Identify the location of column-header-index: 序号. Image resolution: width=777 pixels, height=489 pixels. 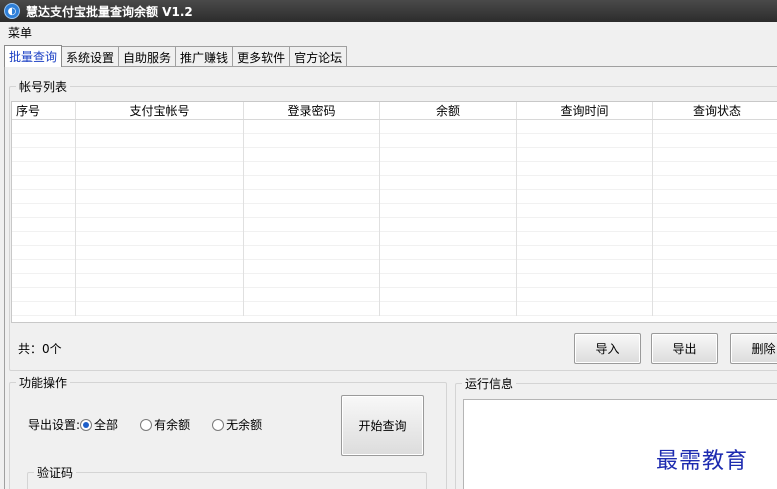
(44, 110).